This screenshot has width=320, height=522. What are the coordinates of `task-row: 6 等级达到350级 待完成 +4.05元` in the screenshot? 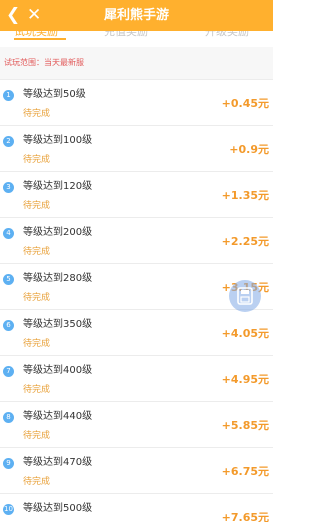 It's located at (136, 333).